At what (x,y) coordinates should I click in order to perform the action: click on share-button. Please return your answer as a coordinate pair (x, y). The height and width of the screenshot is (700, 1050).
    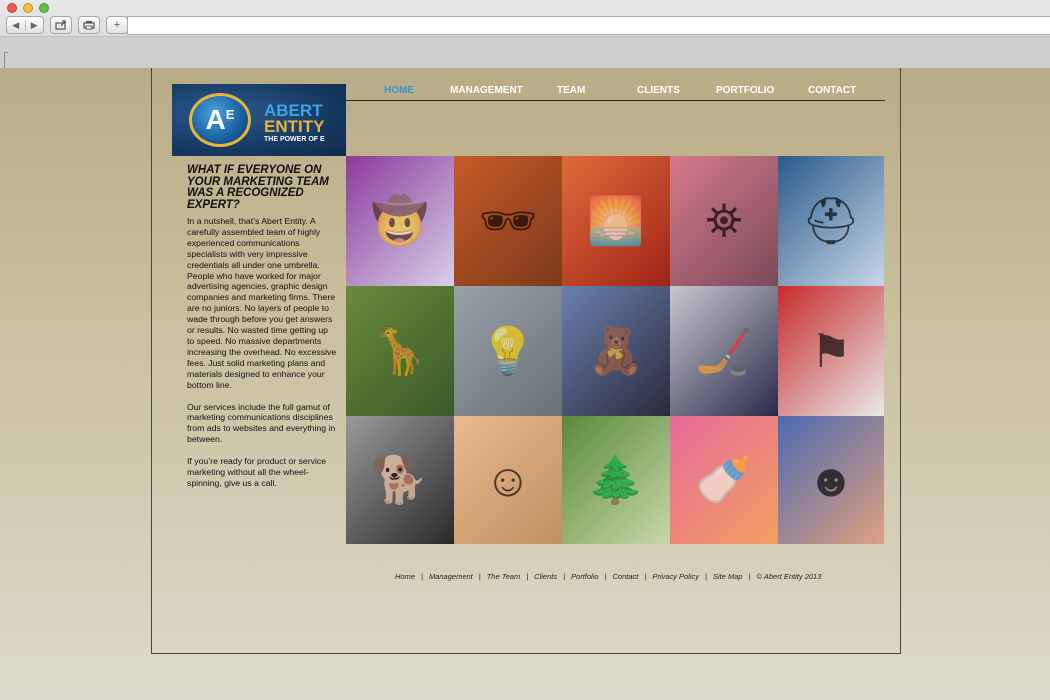
    Looking at the image, I should click on (61, 25).